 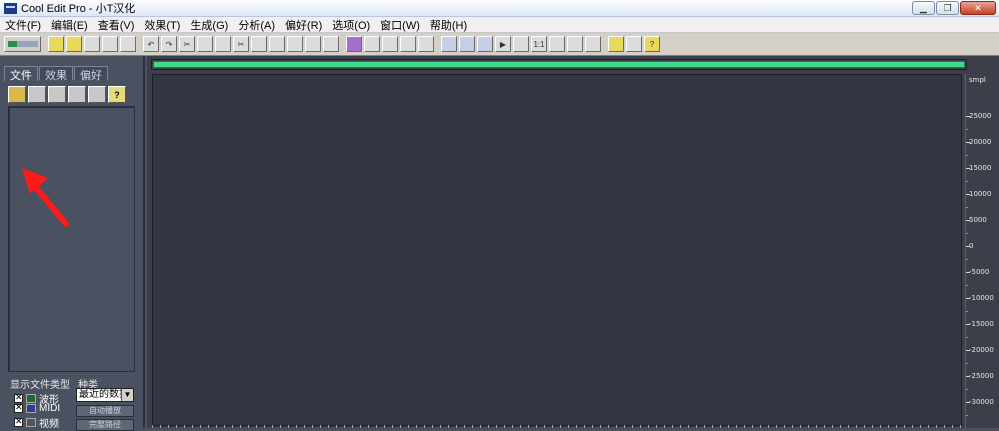 What do you see at coordinates (981, 298) in the screenshot?
I see `ruler-label: -10000` at bounding box center [981, 298].